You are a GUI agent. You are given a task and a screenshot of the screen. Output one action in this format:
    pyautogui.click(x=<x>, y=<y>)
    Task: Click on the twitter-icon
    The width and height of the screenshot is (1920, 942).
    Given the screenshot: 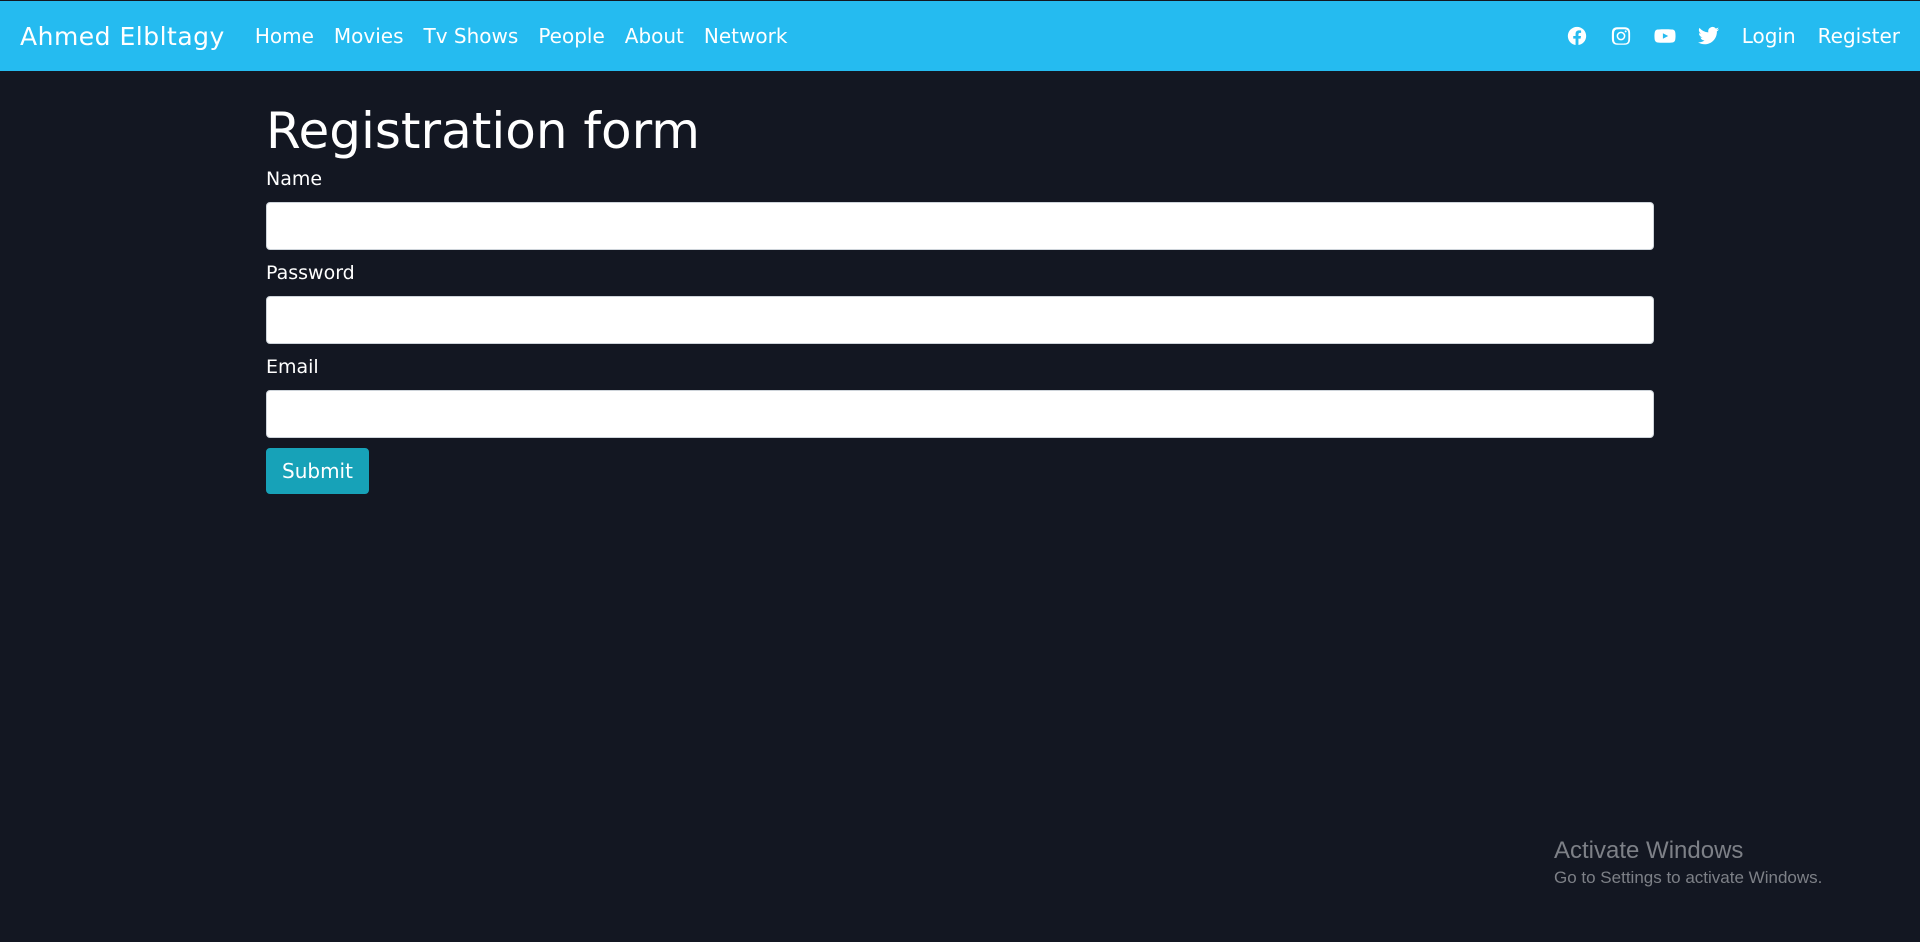 What is the action you would take?
    pyautogui.click(x=1708, y=36)
    